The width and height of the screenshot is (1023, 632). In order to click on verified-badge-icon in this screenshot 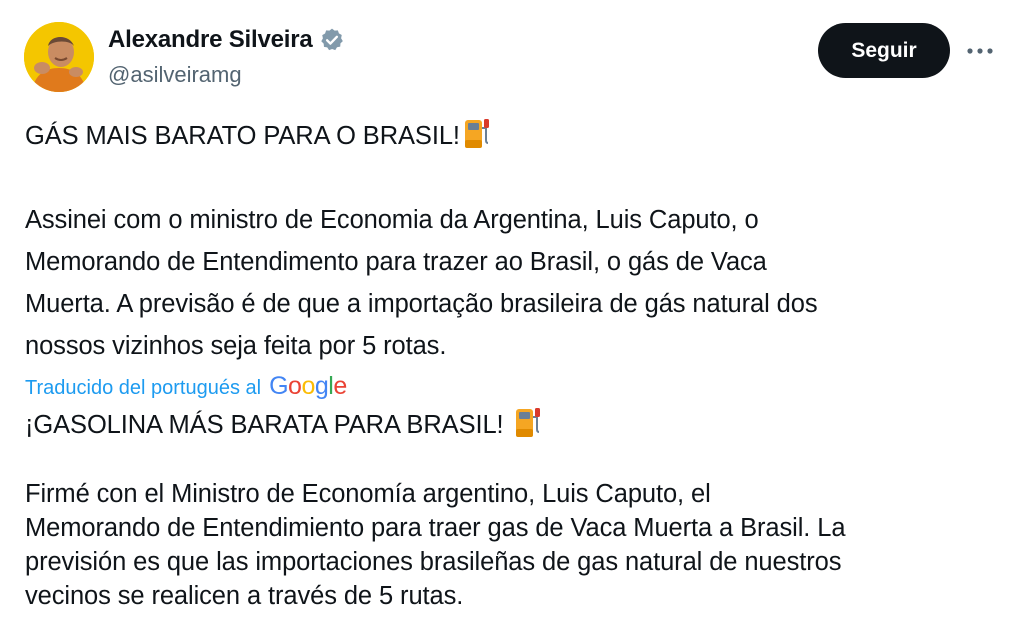, I will do `click(332, 40)`.